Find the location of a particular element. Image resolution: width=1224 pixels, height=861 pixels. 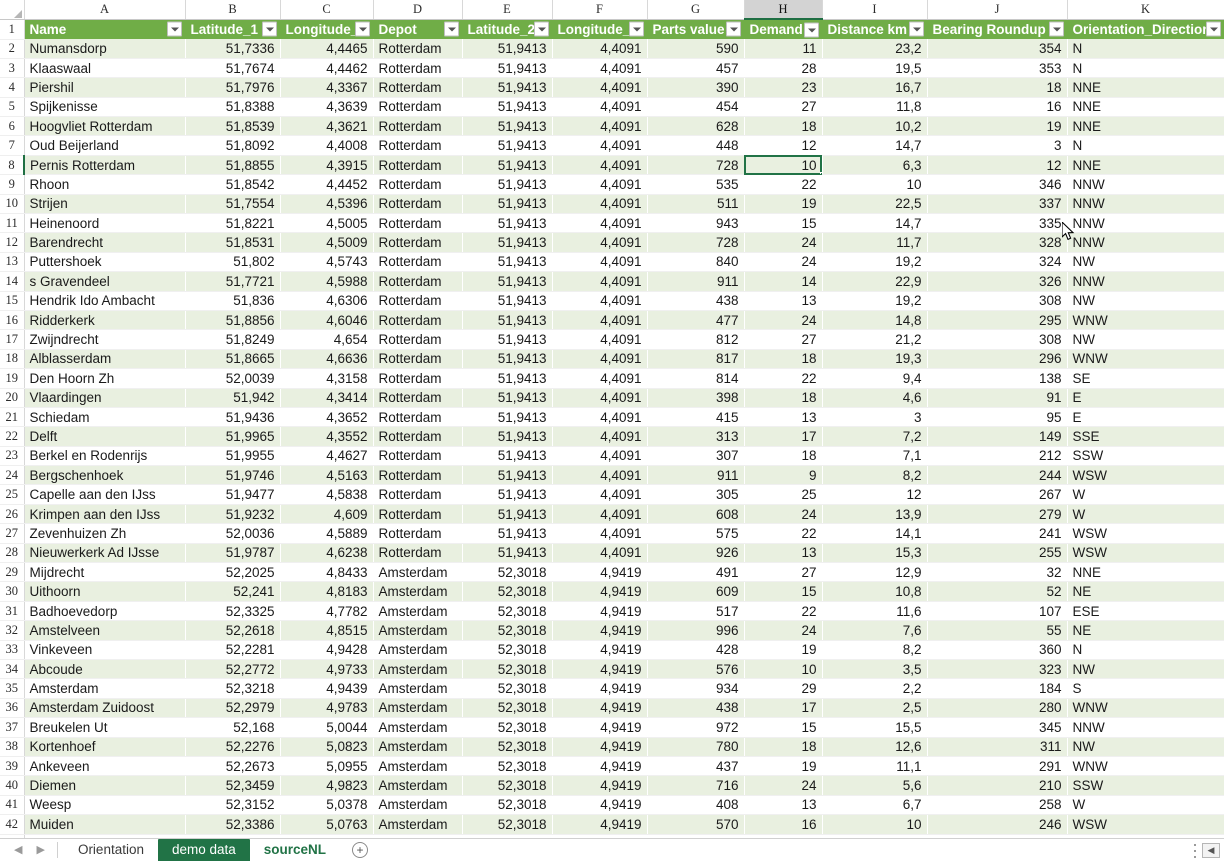

cell-A24: Bergschenhoek is located at coordinates (105, 475).